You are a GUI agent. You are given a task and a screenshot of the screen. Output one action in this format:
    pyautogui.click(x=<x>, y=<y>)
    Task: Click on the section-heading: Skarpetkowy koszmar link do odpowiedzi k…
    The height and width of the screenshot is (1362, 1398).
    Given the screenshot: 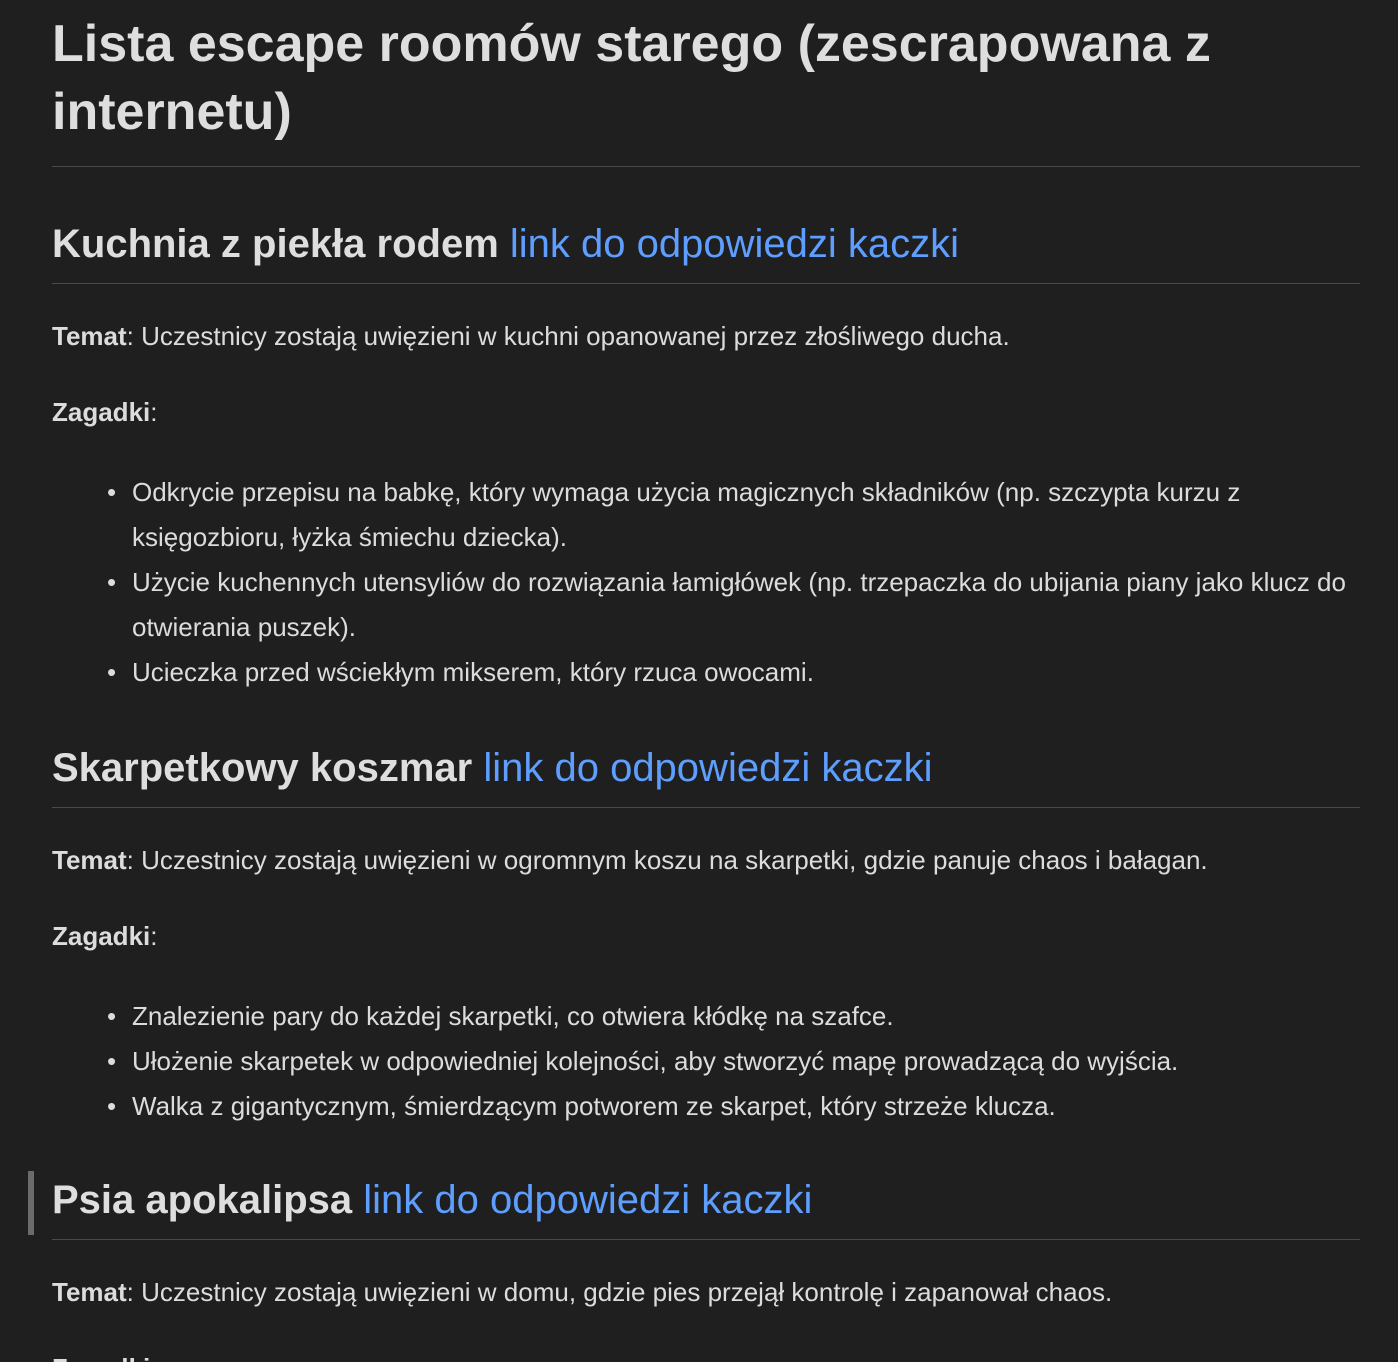 What is the action you would take?
    pyautogui.click(x=706, y=775)
    